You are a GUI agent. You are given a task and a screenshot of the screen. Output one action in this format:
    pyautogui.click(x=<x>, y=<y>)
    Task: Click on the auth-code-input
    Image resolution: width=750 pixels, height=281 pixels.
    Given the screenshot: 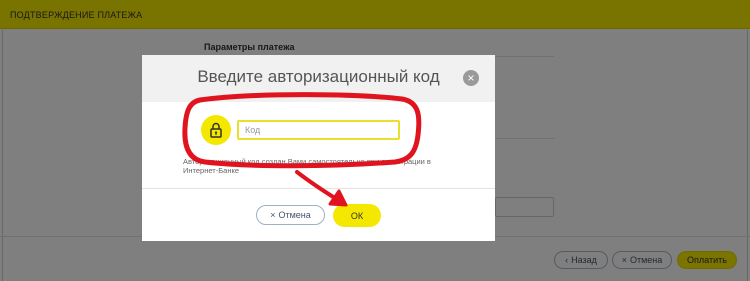 What is the action you would take?
    pyautogui.click(x=318, y=130)
    